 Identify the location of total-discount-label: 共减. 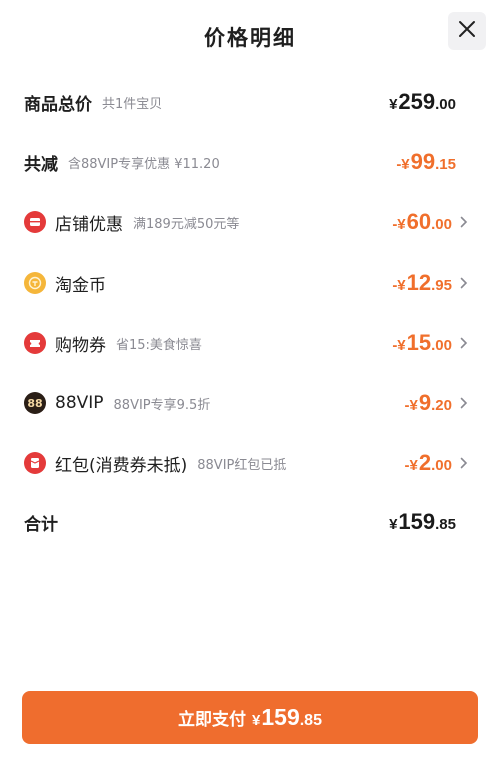
(41, 164).